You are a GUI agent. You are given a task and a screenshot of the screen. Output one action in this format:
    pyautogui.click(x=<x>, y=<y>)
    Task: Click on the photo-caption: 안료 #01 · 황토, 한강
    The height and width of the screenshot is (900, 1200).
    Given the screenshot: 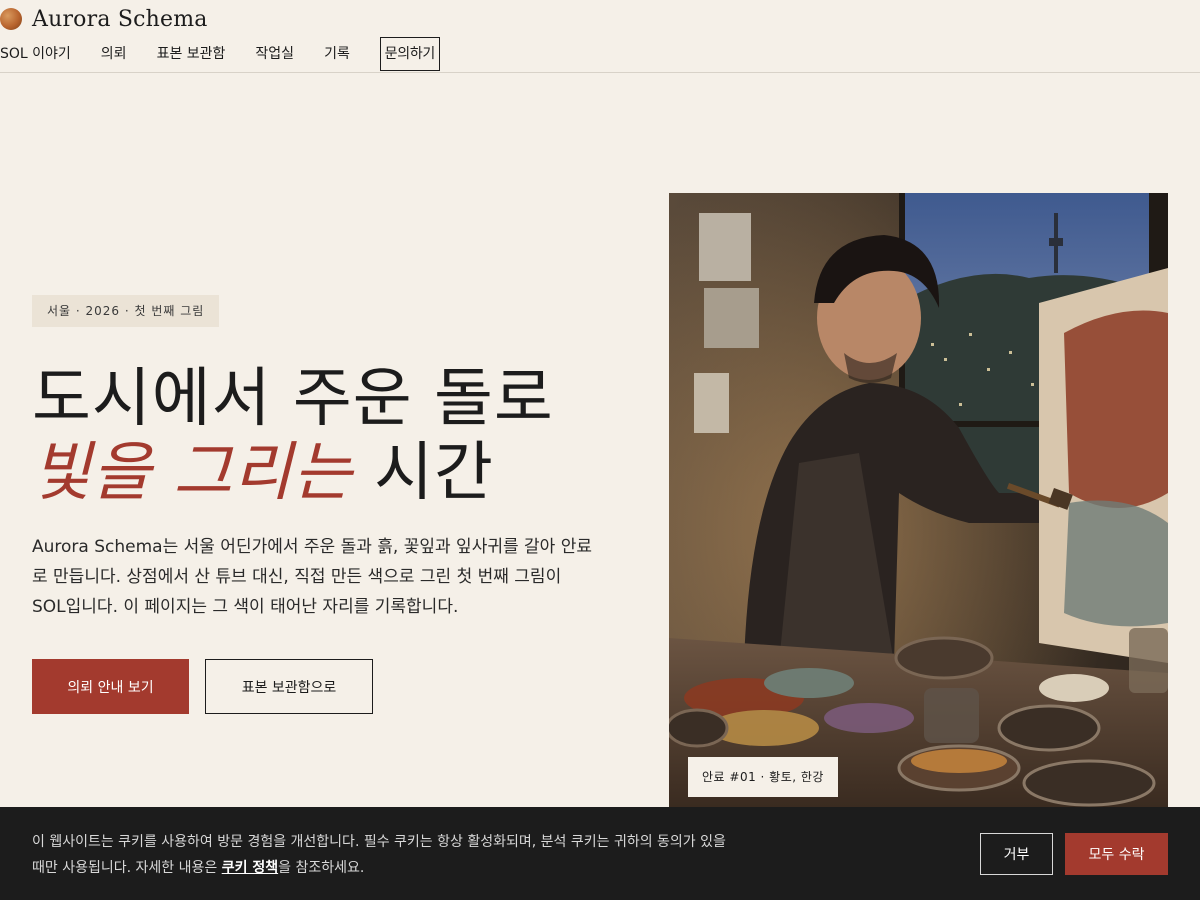 What is the action you would take?
    pyautogui.click(x=763, y=777)
    